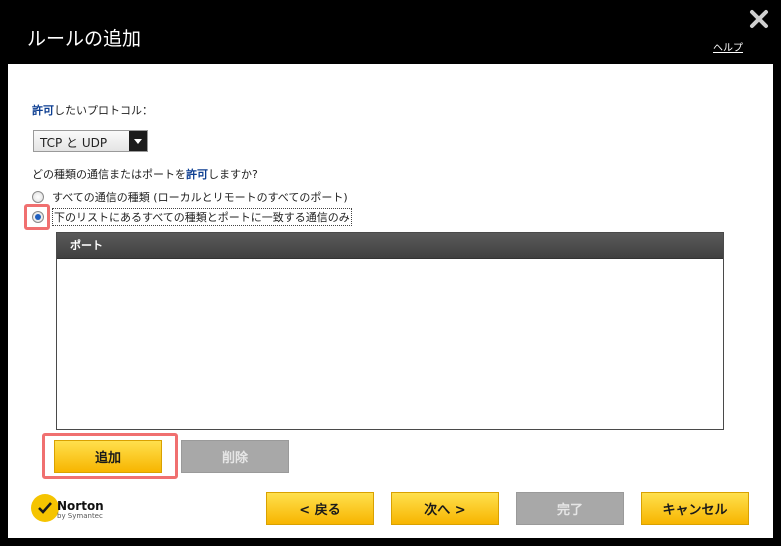 This screenshot has height=546, width=781. I want to click on radio-listed-only: 下のリストにあるすべての種類とポートに一致する通信のみ, so click(192, 217).